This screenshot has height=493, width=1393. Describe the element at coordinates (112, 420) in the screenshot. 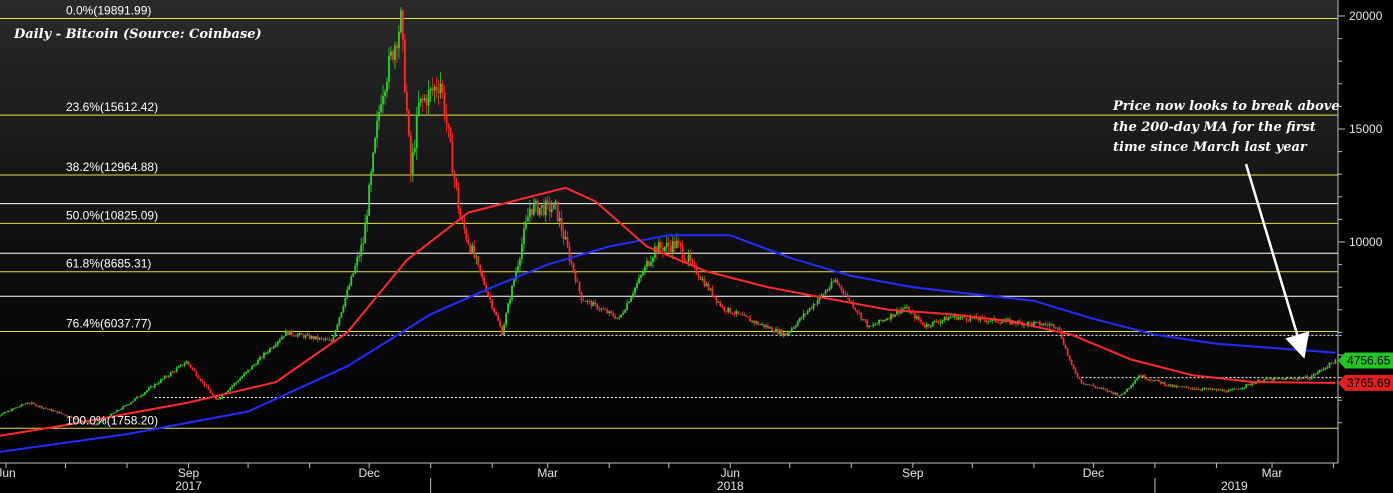

I see `fib-level-label: 100.0%(1758.20)` at that location.